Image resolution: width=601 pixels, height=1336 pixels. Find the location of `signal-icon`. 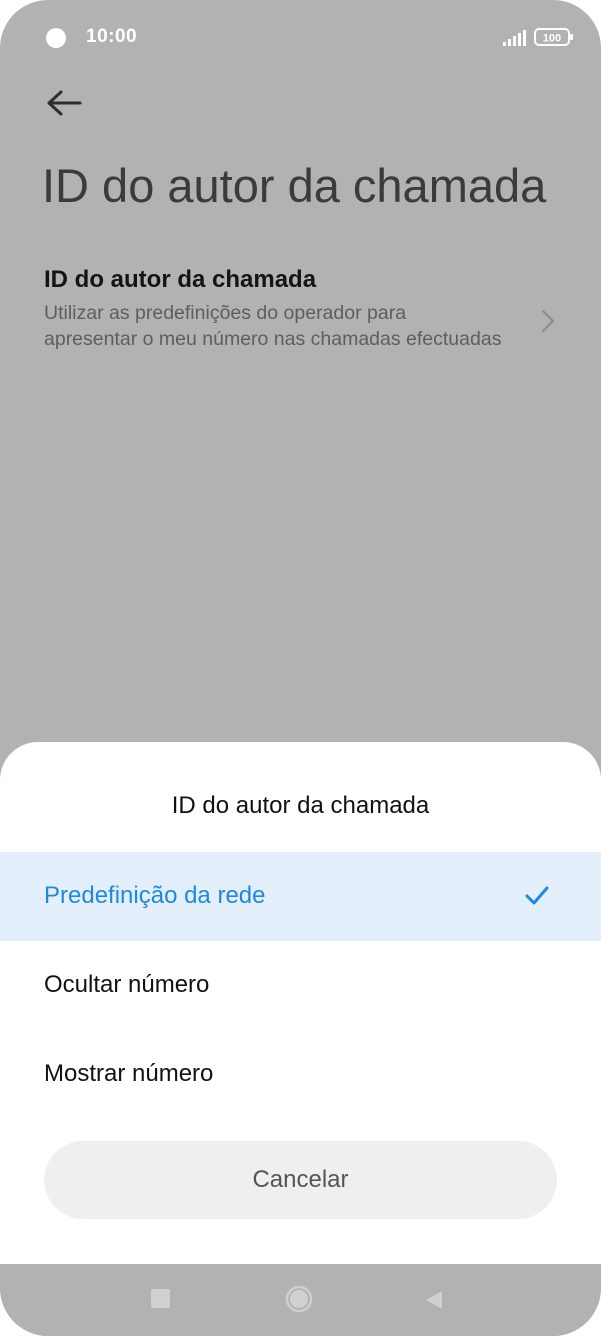

signal-icon is located at coordinates (514, 38).